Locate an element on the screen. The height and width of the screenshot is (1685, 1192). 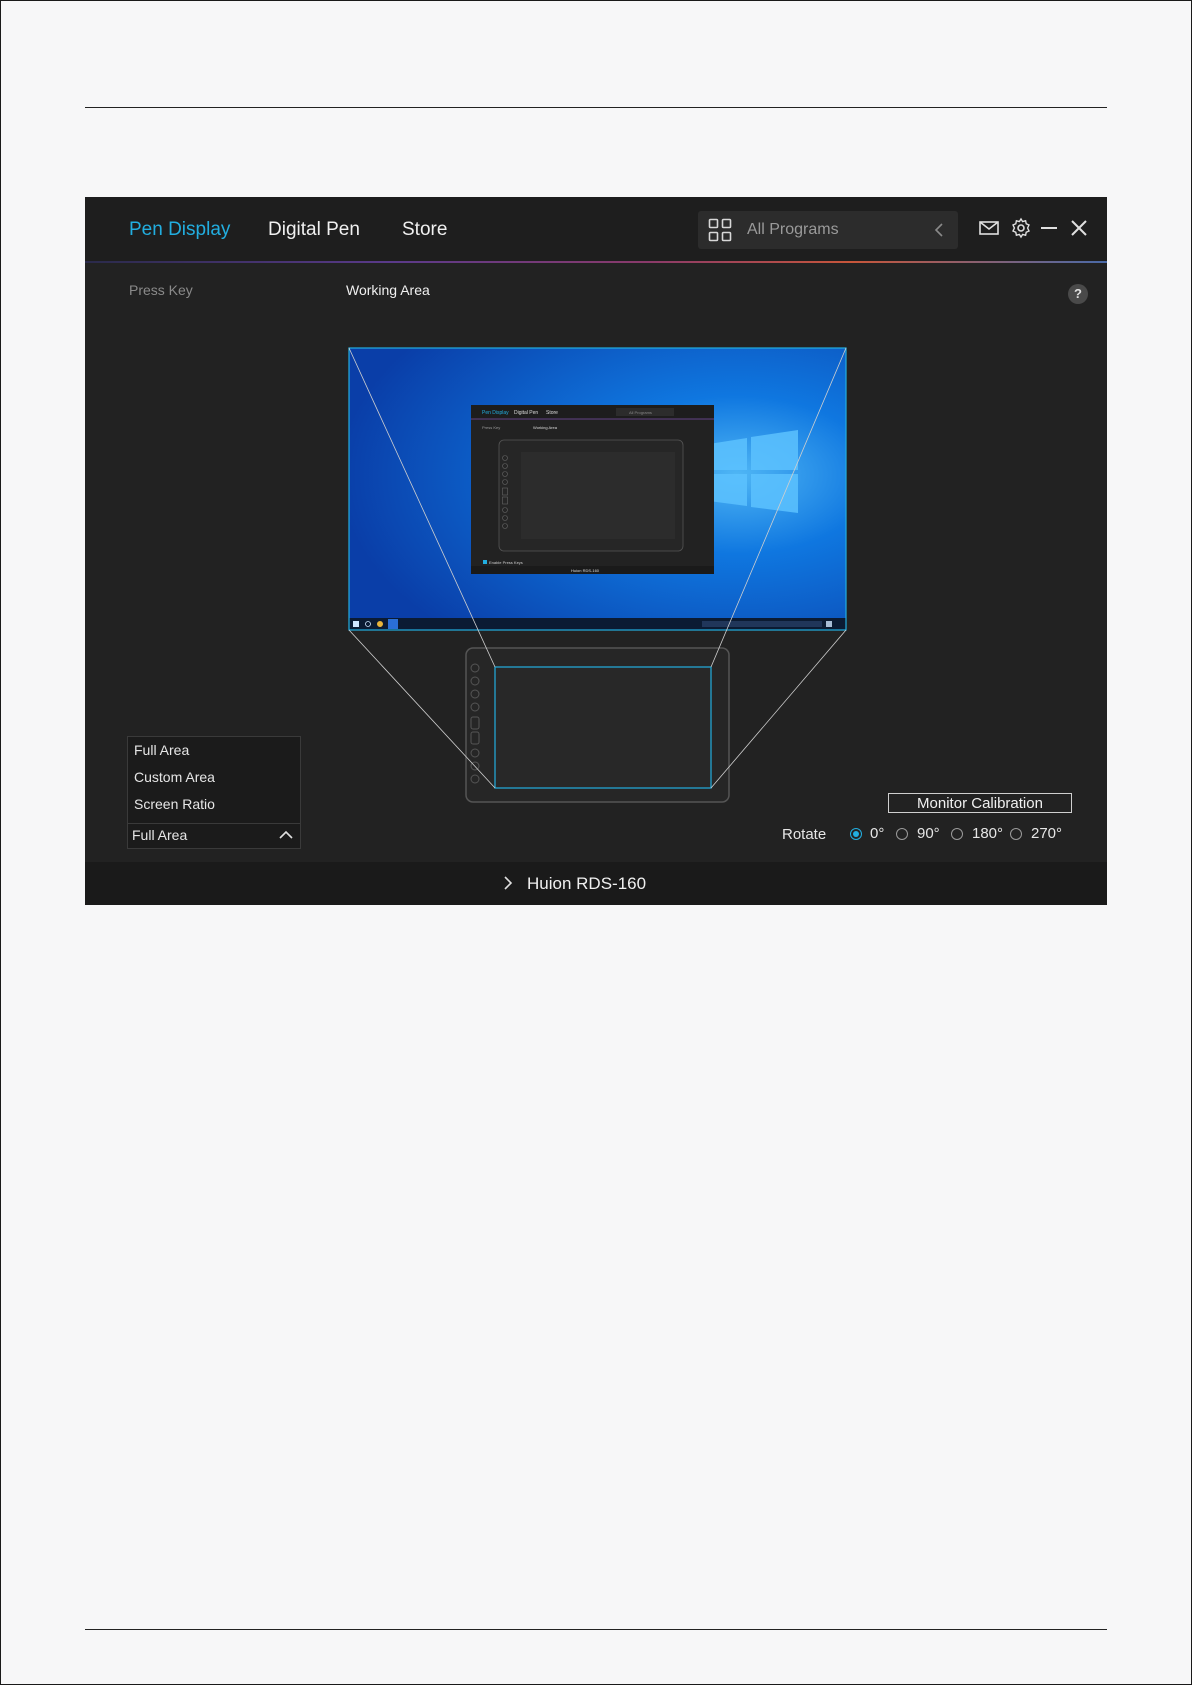
mini-device-name: Huion RDS-160 is located at coordinates (585, 570).